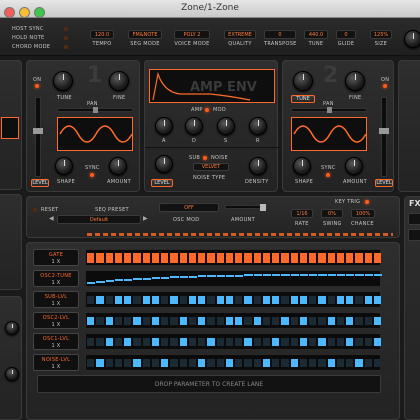 The image size is (420, 420). What do you see at coordinates (189, 207) in the screenshot?
I see `osc-mod-select: OFF` at bounding box center [189, 207].